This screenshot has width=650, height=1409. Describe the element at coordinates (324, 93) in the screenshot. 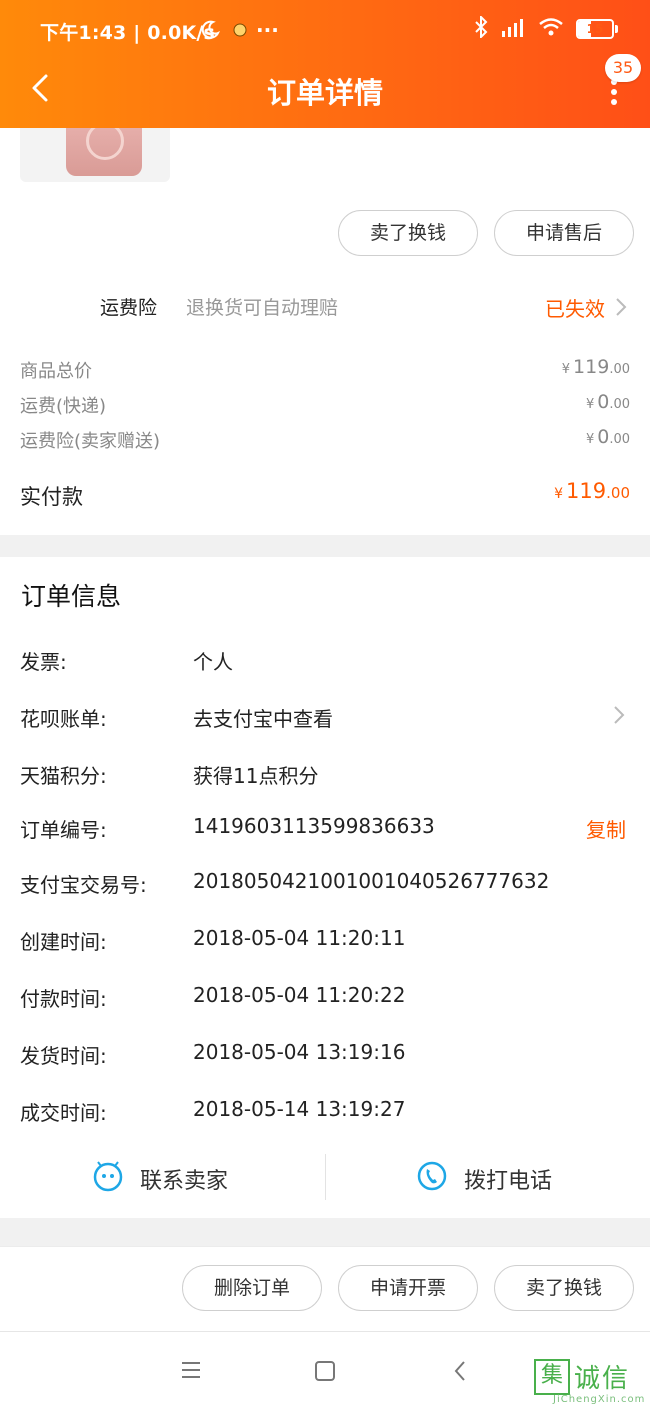

I see `page-title: 订单详情` at that location.